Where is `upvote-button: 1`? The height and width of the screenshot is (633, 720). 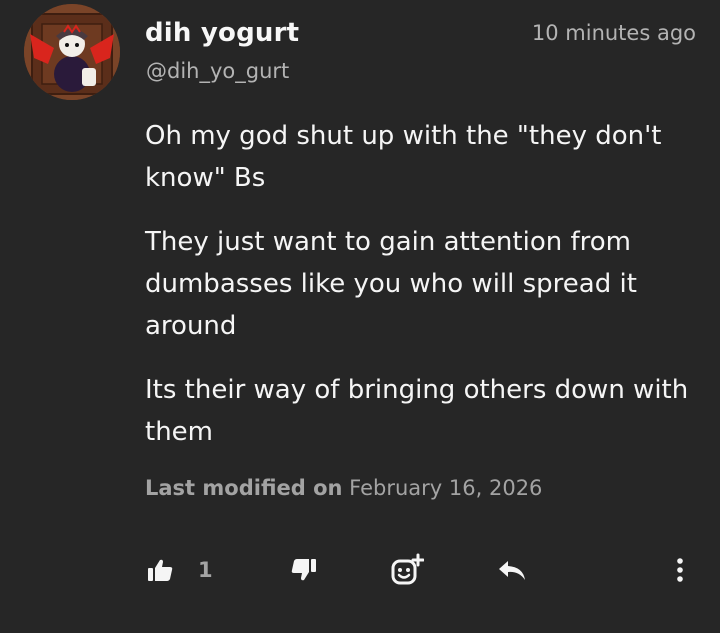
upvote-button: 1 is located at coordinates (179, 570).